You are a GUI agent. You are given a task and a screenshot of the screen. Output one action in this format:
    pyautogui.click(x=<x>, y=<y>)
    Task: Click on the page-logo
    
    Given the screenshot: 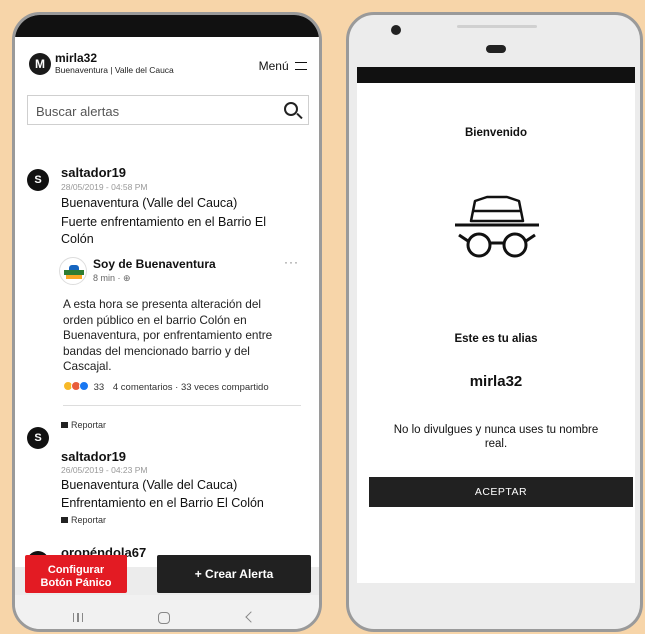 What is the action you would take?
    pyautogui.click(x=73, y=271)
    